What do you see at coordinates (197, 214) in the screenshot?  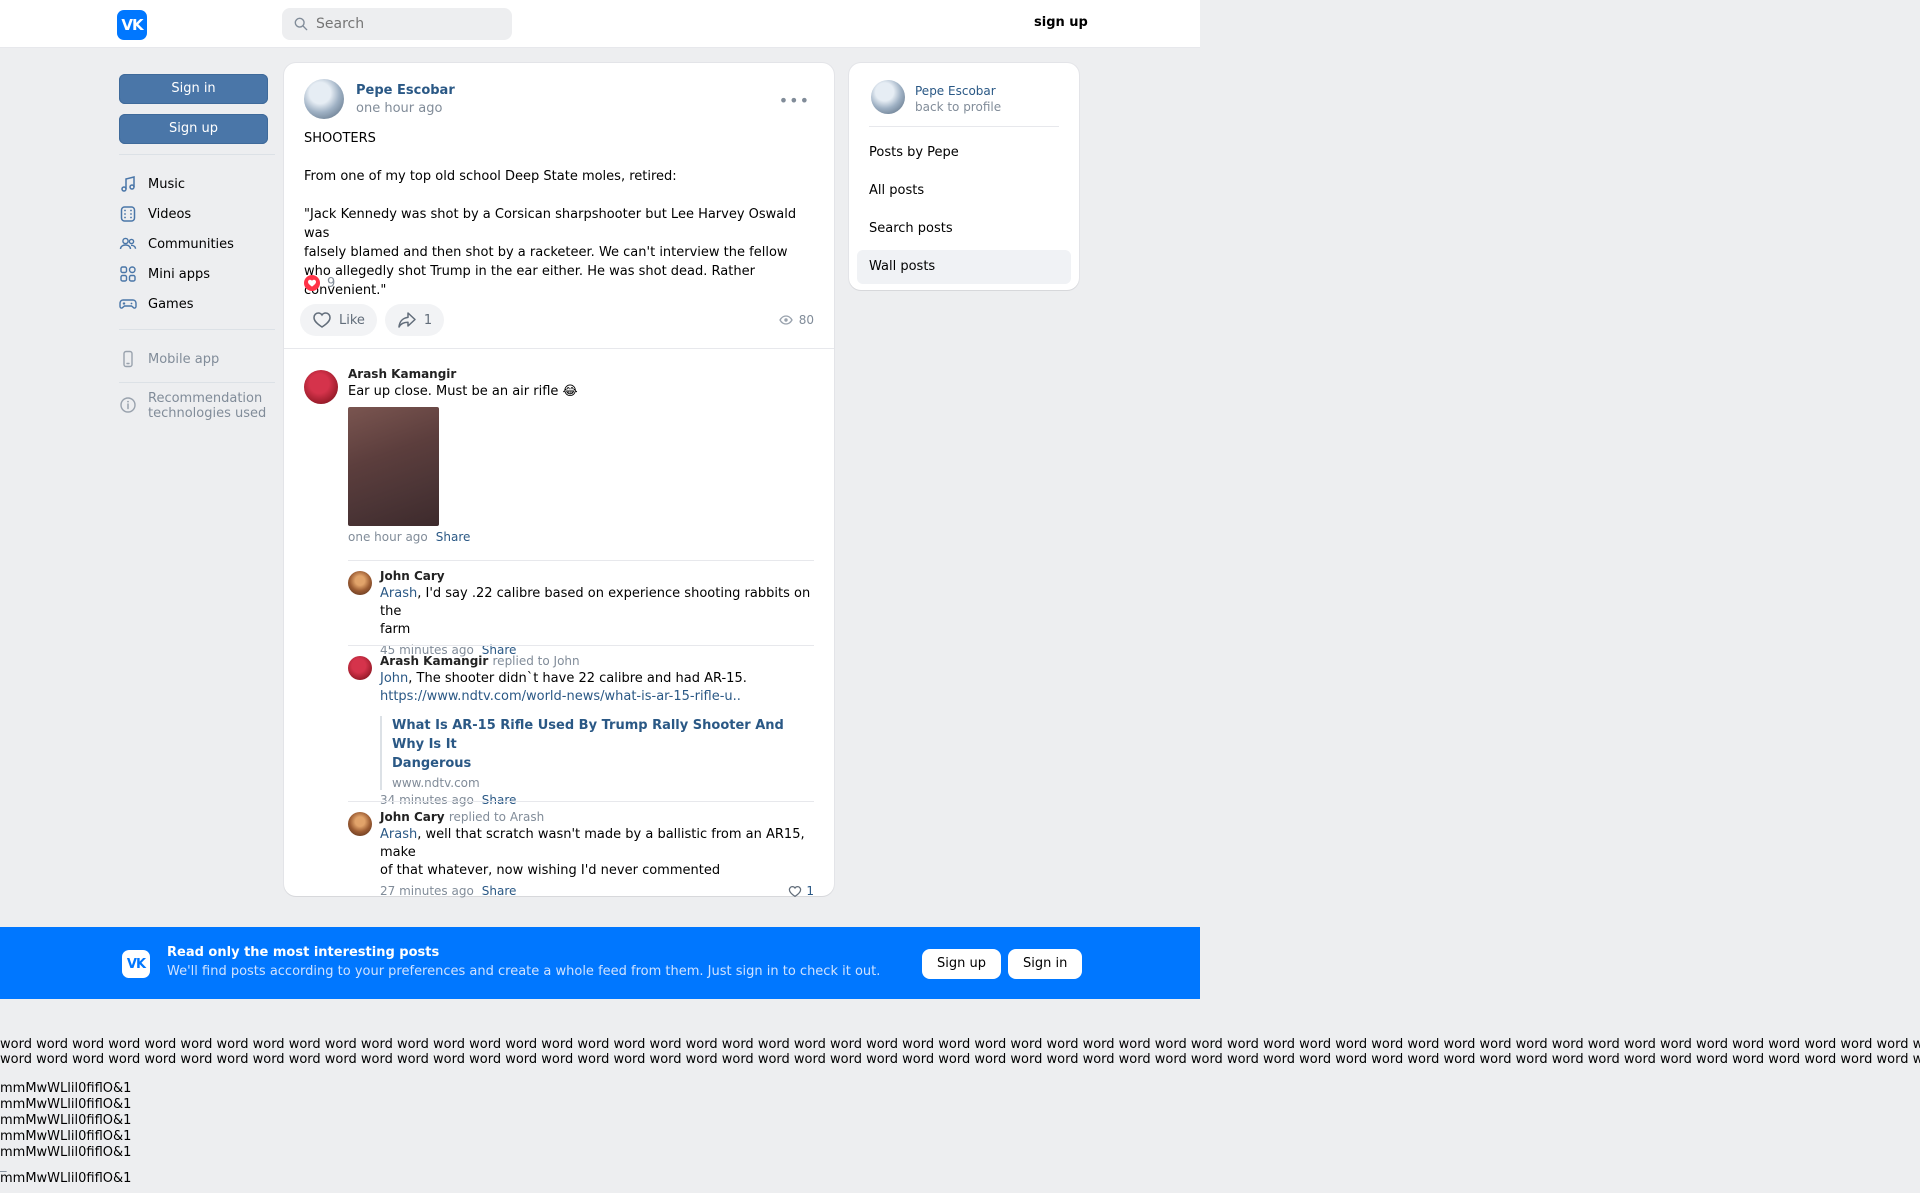 I see `sidebar-item-videos: Videos` at bounding box center [197, 214].